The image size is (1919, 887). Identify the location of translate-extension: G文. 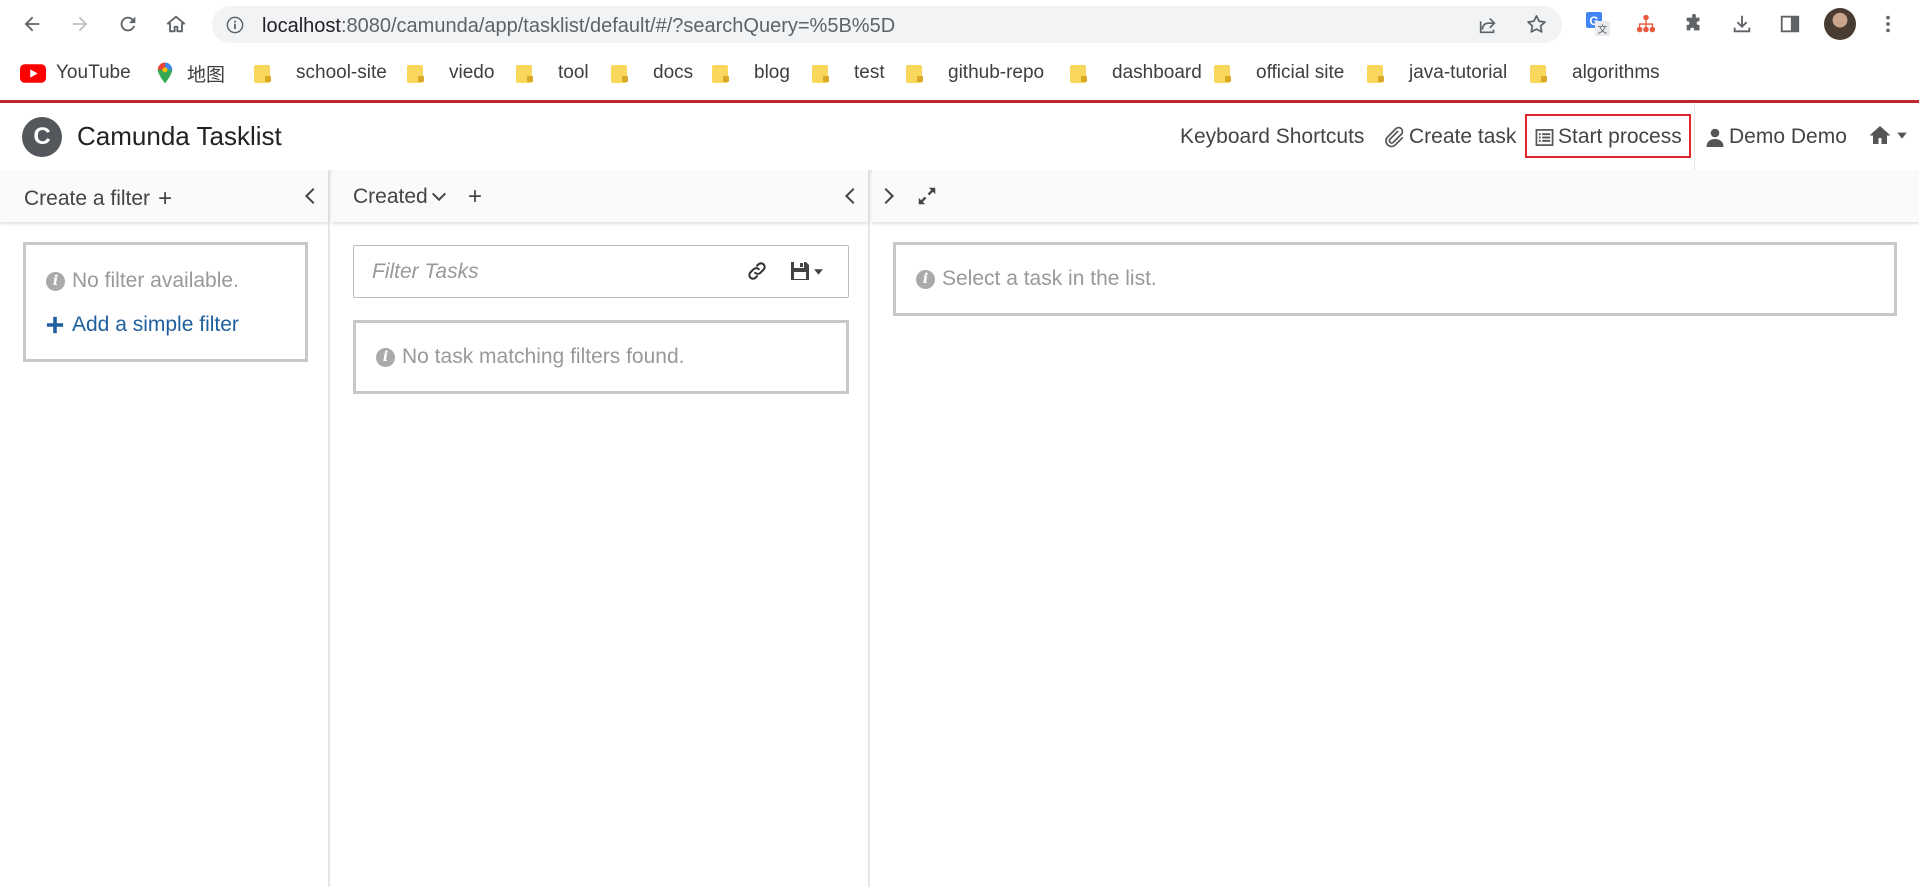
(1598, 24).